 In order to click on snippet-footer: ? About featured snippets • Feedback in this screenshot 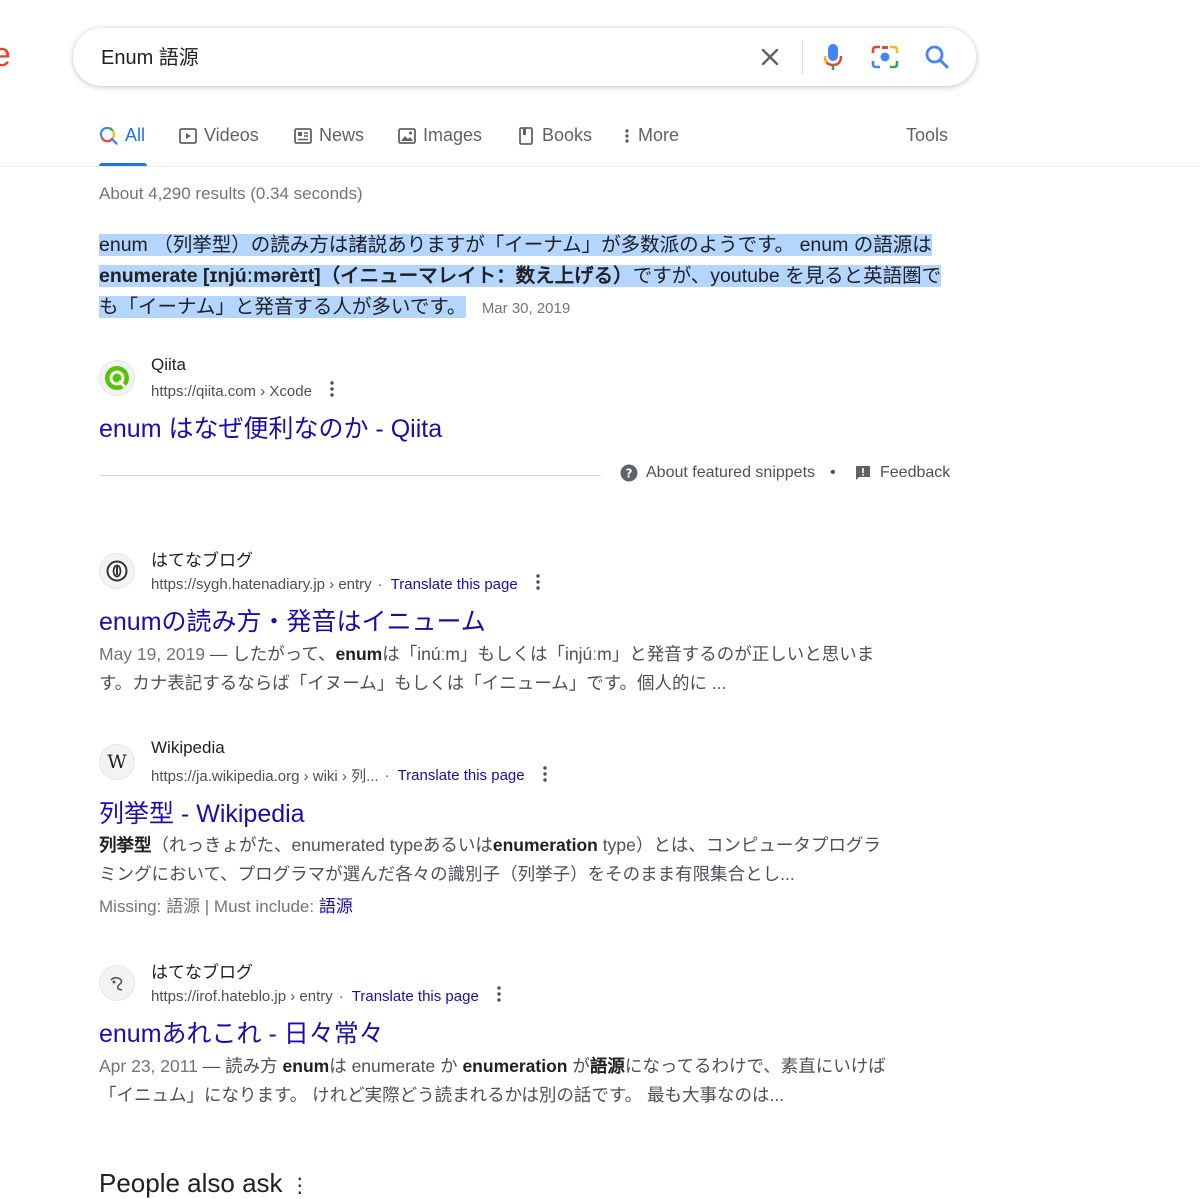, I will do `click(525, 475)`.